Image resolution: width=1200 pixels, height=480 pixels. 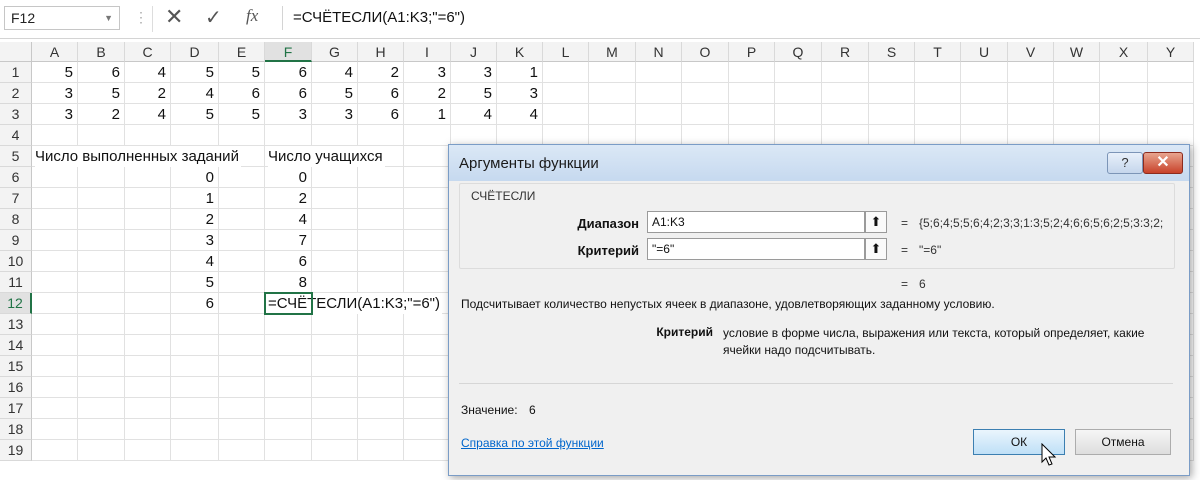 What do you see at coordinates (984, 52) in the screenshot?
I see `column-header-u: U` at bounding box center [984, 52].